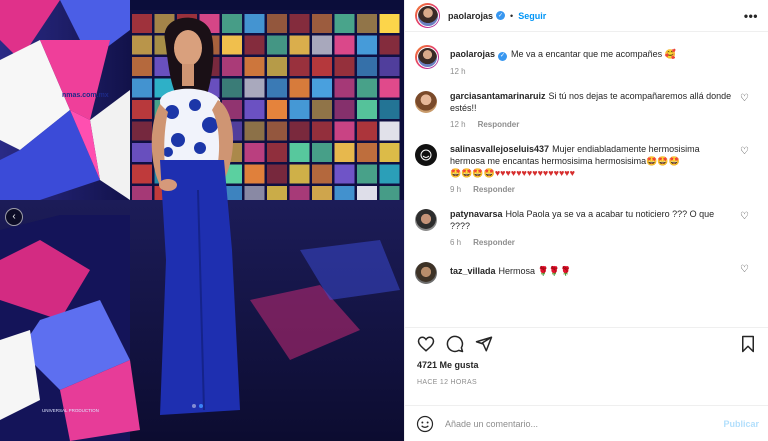  I want to click on comment-username: salinasvallejoseluis437, so click(499, 149).